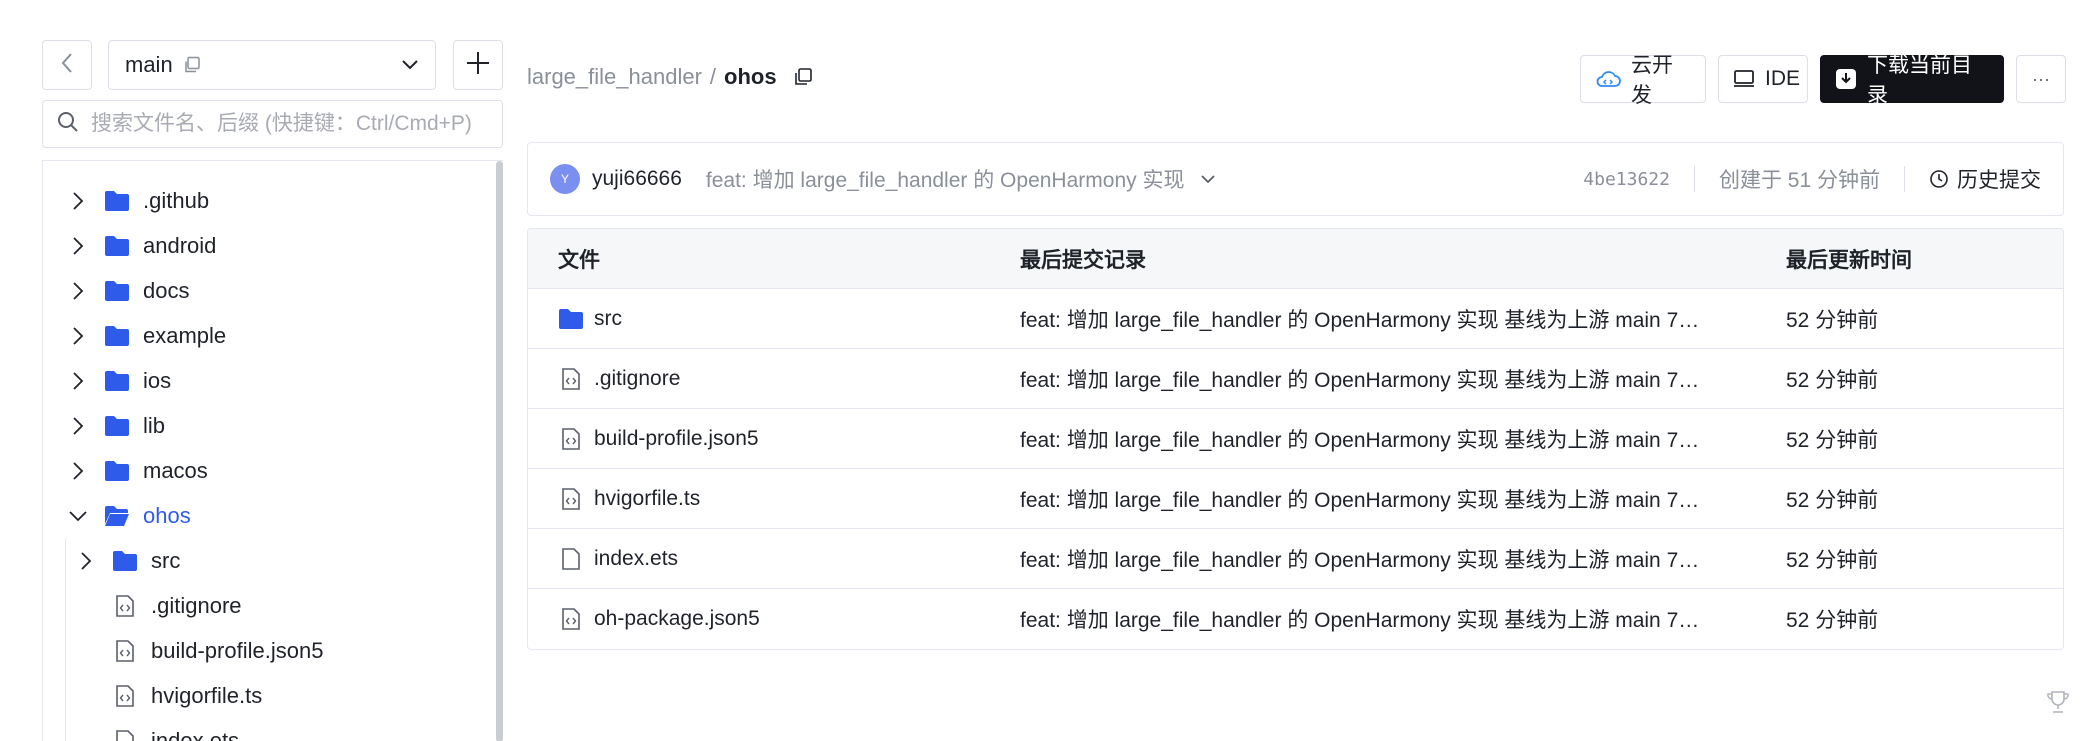 The height and width of the screenshot is (741, 2100). What do you see at coordinates (157, 380) in the screenshot?
I see `tree-item-label: ios` at bounding box center [157, 380].